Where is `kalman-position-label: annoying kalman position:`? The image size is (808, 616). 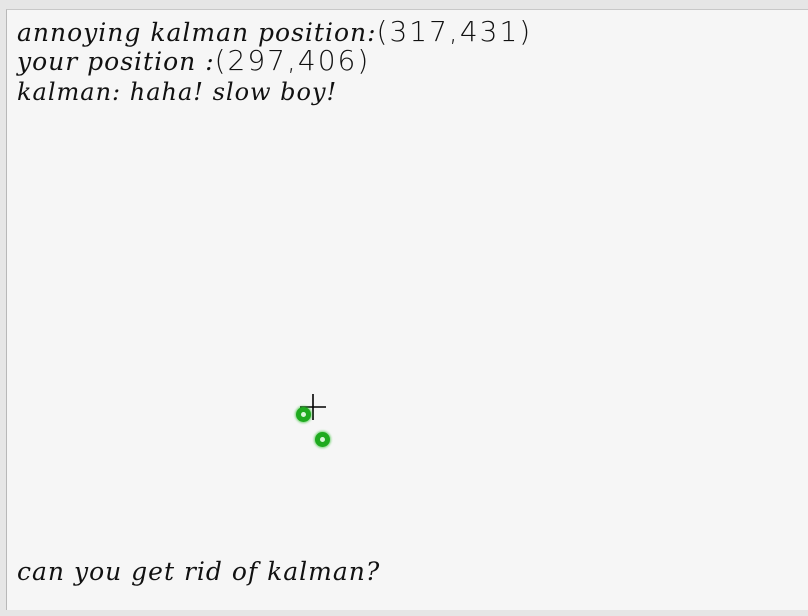 kalman-position-label: annoying kalman position: is located at coordinates (197, 32).